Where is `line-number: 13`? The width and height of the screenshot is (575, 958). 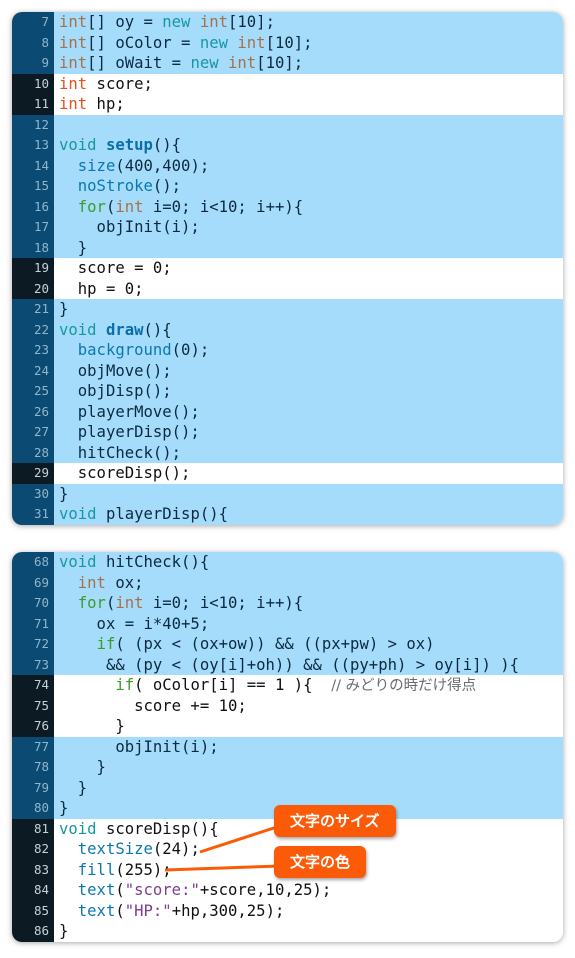
line-number: 13 is located at coordinates (33, 145).